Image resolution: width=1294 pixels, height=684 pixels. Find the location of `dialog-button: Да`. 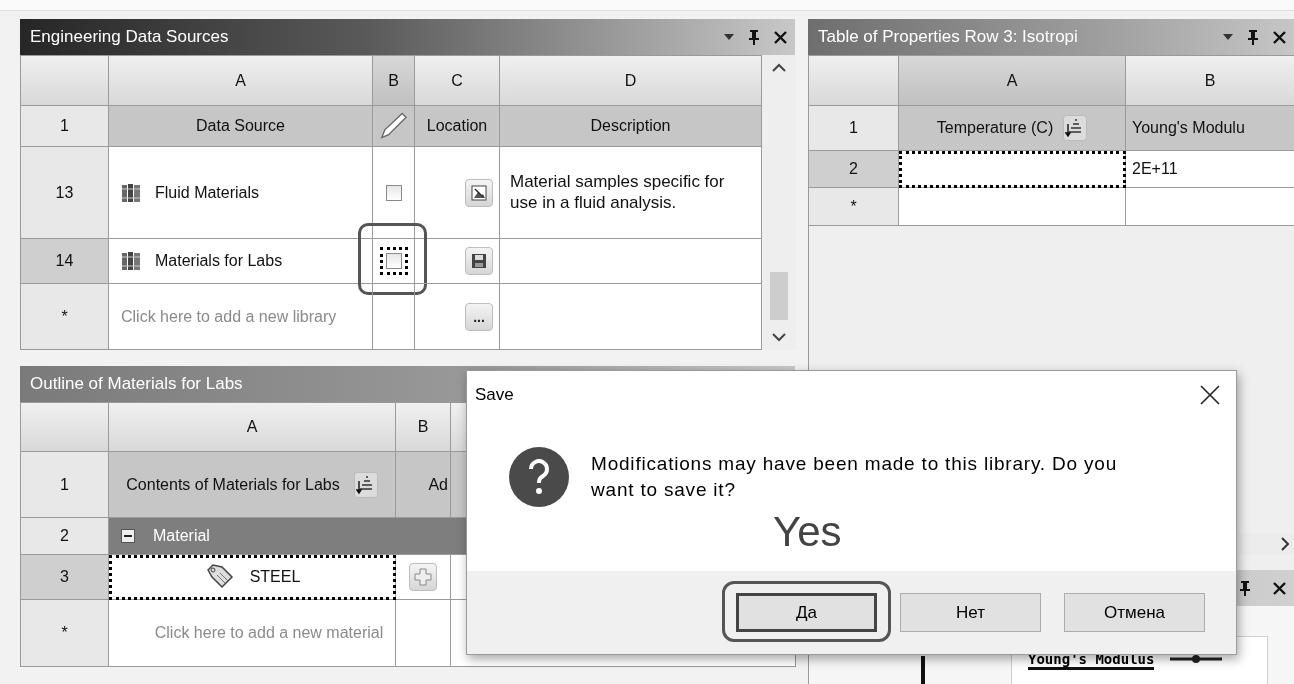

dialog-button: Да is located at coordinates (806, 612).